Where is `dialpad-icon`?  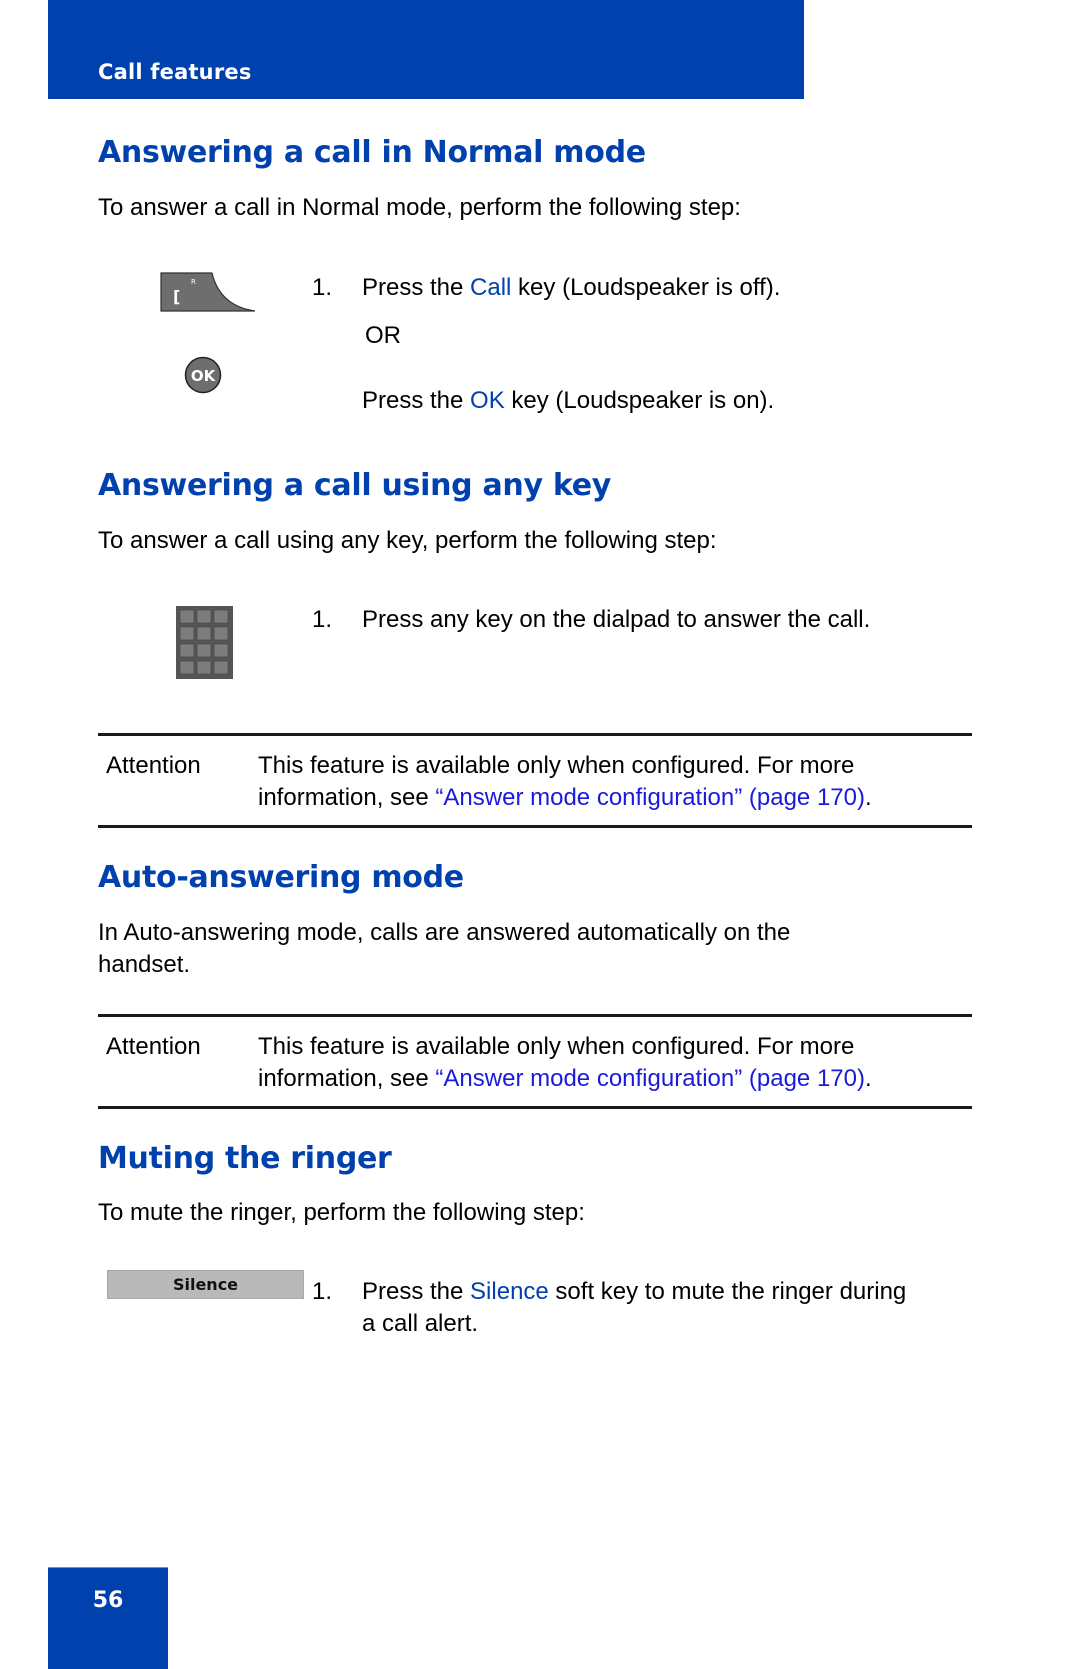
dialpad-icon is located at coordinates (204, 642).